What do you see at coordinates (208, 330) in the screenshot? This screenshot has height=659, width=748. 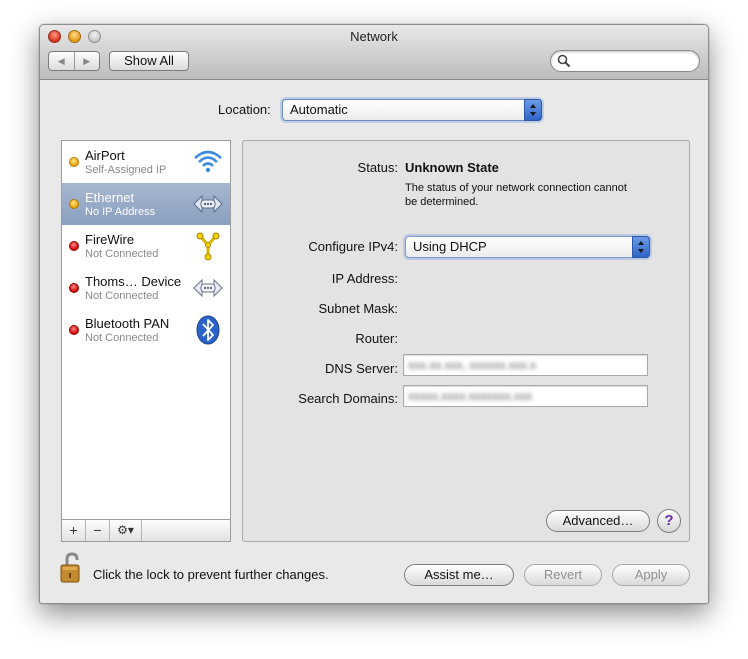 I see `bluetooth-icon` at bounding box center [208, 330].